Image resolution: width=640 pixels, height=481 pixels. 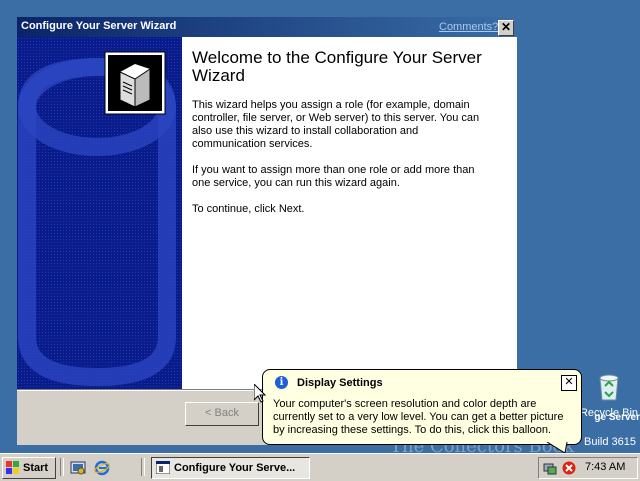 What do you see at coordinates (320, 467) in the screenshot?
I see `taskbar: Start Configure Your Serve... 7:43 AM` at bounding box center [320, 467].